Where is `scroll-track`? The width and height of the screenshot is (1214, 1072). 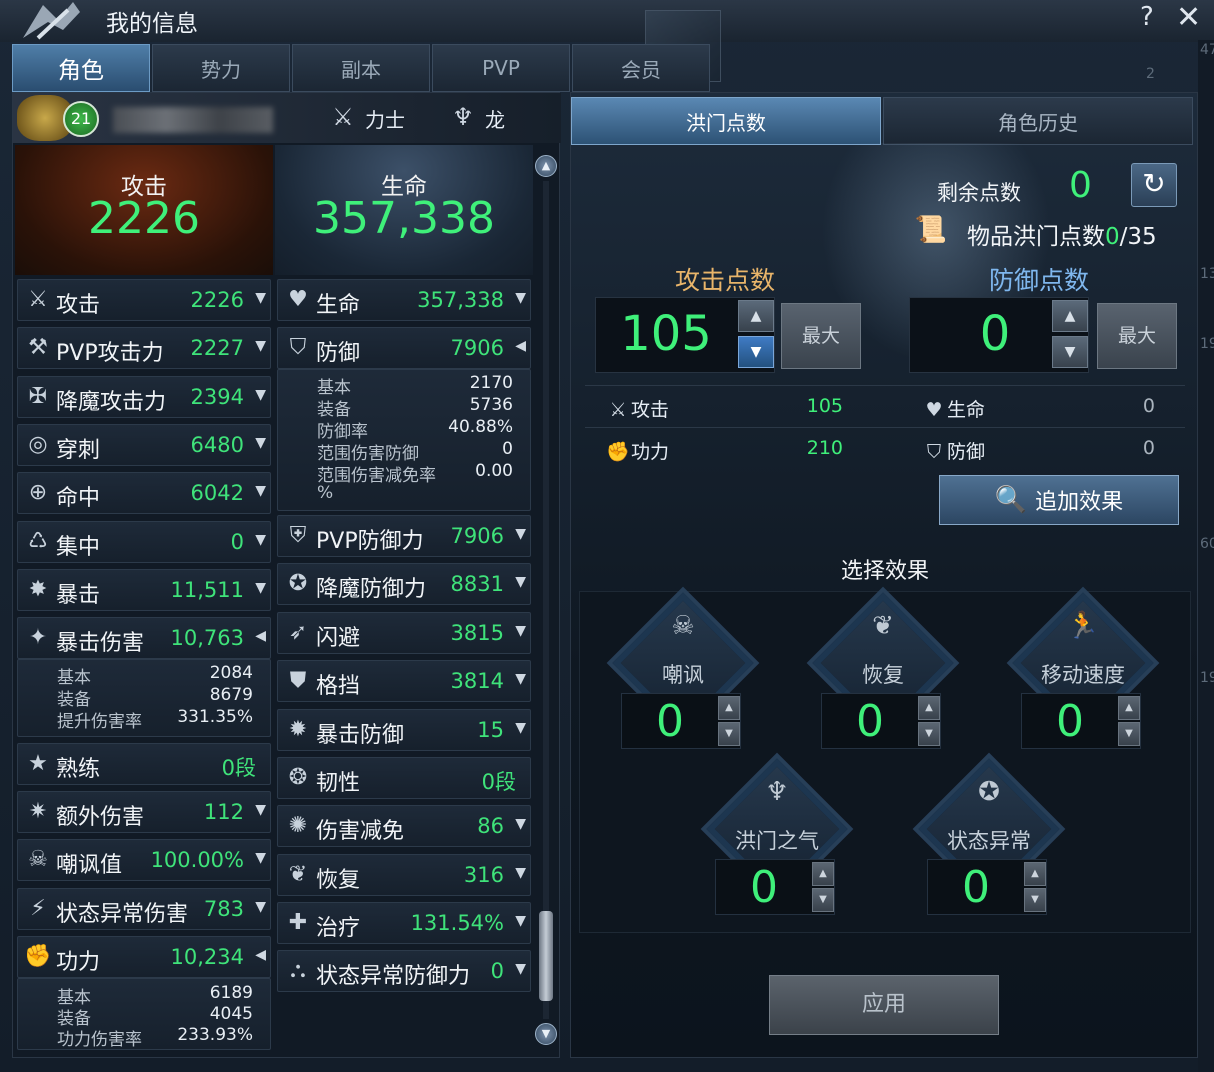 scroll-track is located at coordinates (546, 600).